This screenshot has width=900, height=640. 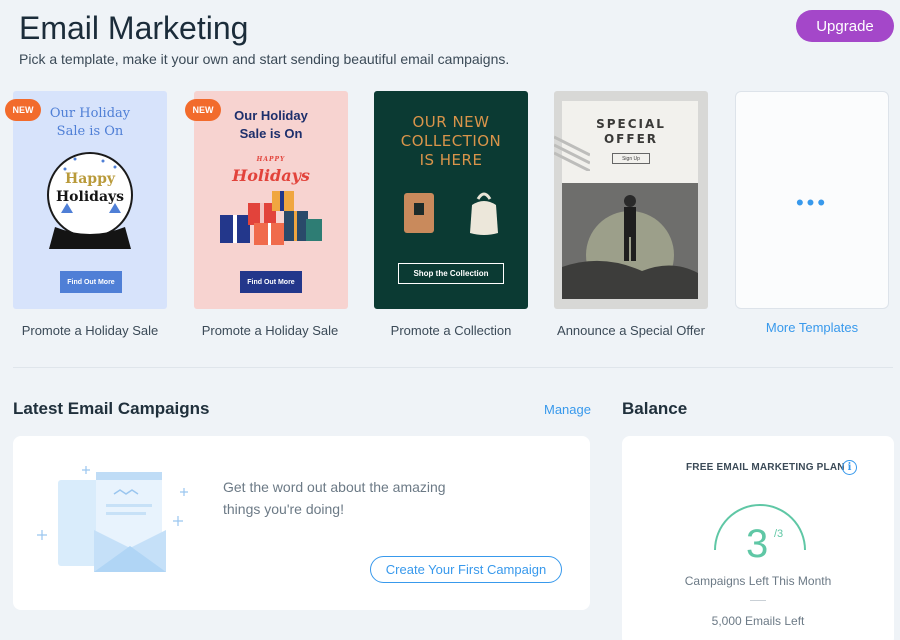 I want to click on gift-art-text: HAPPY Holidays, so click(x=271, y=169).